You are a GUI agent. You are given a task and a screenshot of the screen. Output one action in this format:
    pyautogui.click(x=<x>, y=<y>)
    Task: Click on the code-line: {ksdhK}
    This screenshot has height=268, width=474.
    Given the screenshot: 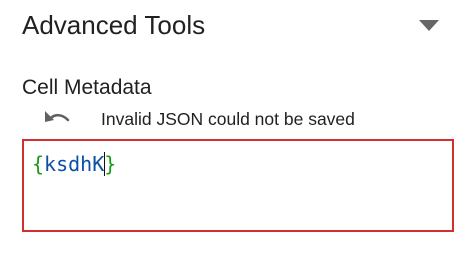 What is the action you would take?
    pyautogui.click(x=74, y=164)
    